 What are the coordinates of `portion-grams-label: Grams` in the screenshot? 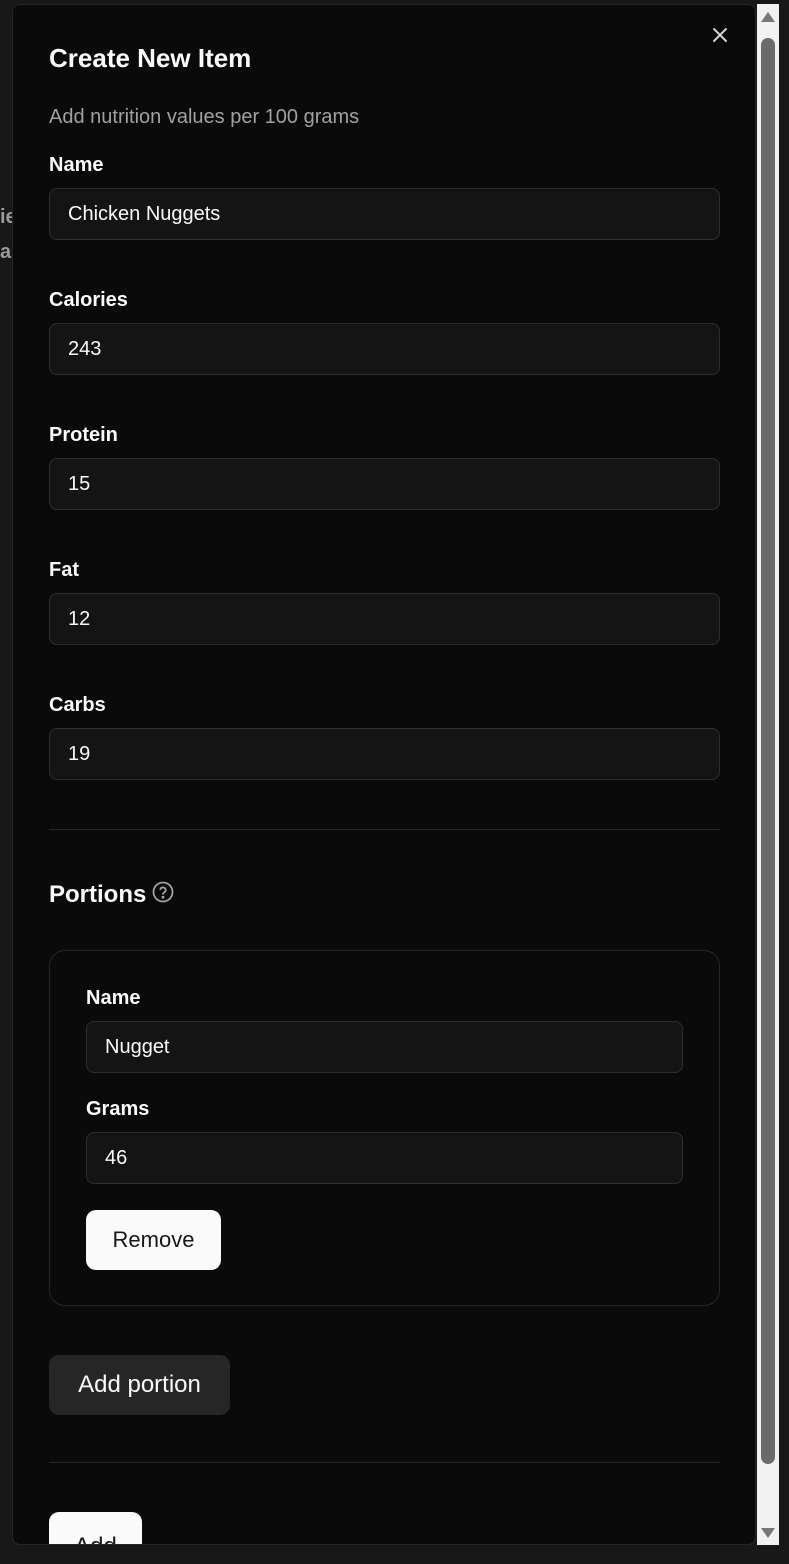 It's located at (118, 1109).